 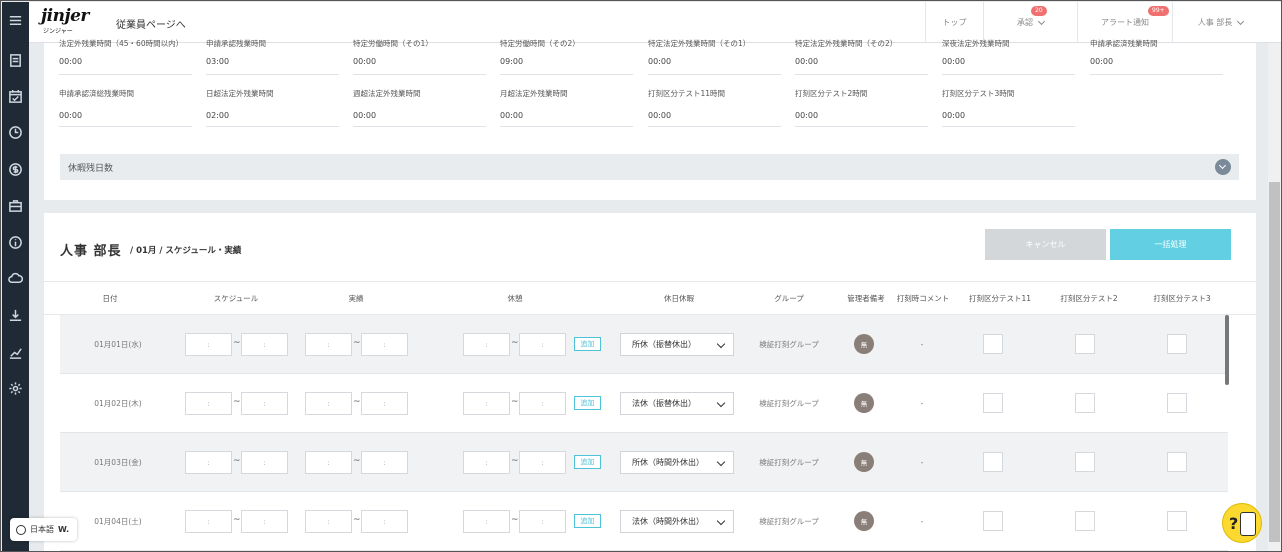 What do you see at coordinates (151, 23) in the screenshot?
I see `employee-page-link: 従業員ページへ` at bounding box center [151, 23].